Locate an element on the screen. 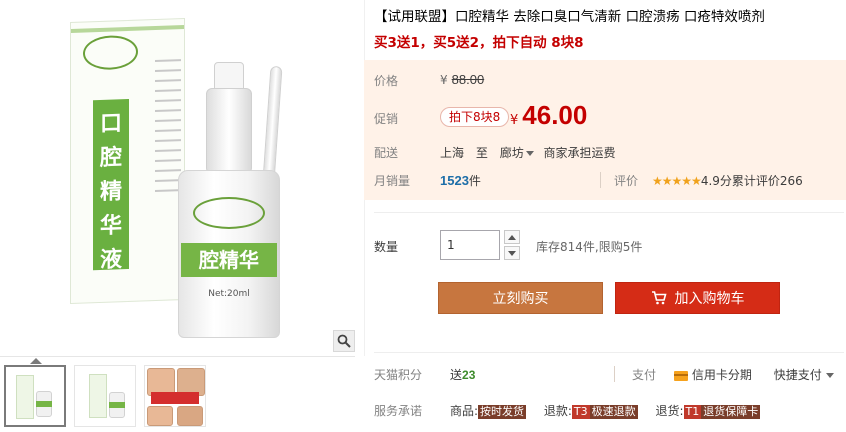 This screenshot has height=432, width=846. buy-now-label: 立刻购买 is located at coordinates (520, 299).